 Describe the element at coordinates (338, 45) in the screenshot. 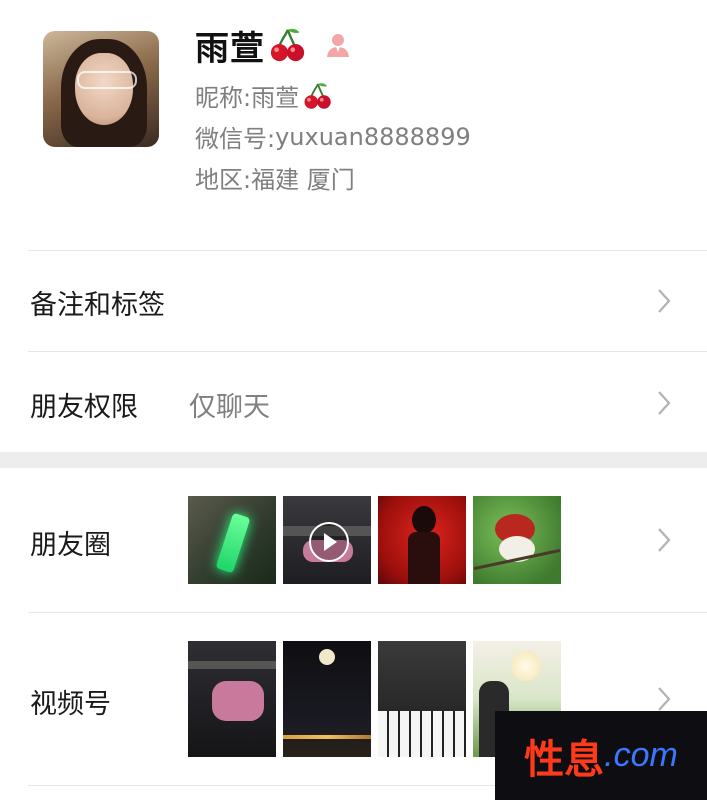

I see `female-user-icon` at that location.